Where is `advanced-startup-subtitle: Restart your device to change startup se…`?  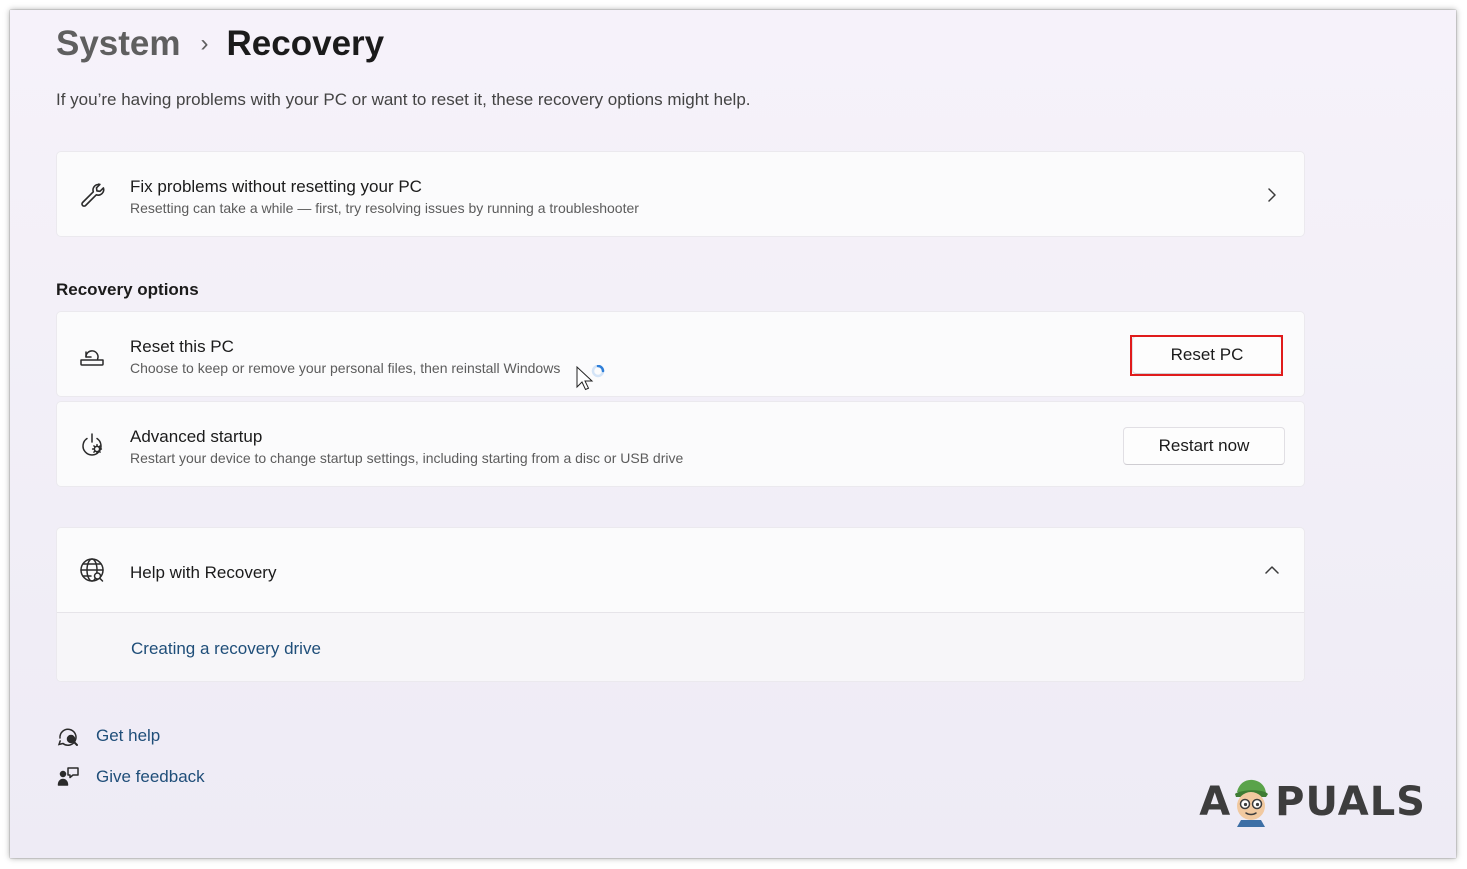 advanced-startup-subtitle: Restart your device to change startup se… is located at coordinates (407, 458).